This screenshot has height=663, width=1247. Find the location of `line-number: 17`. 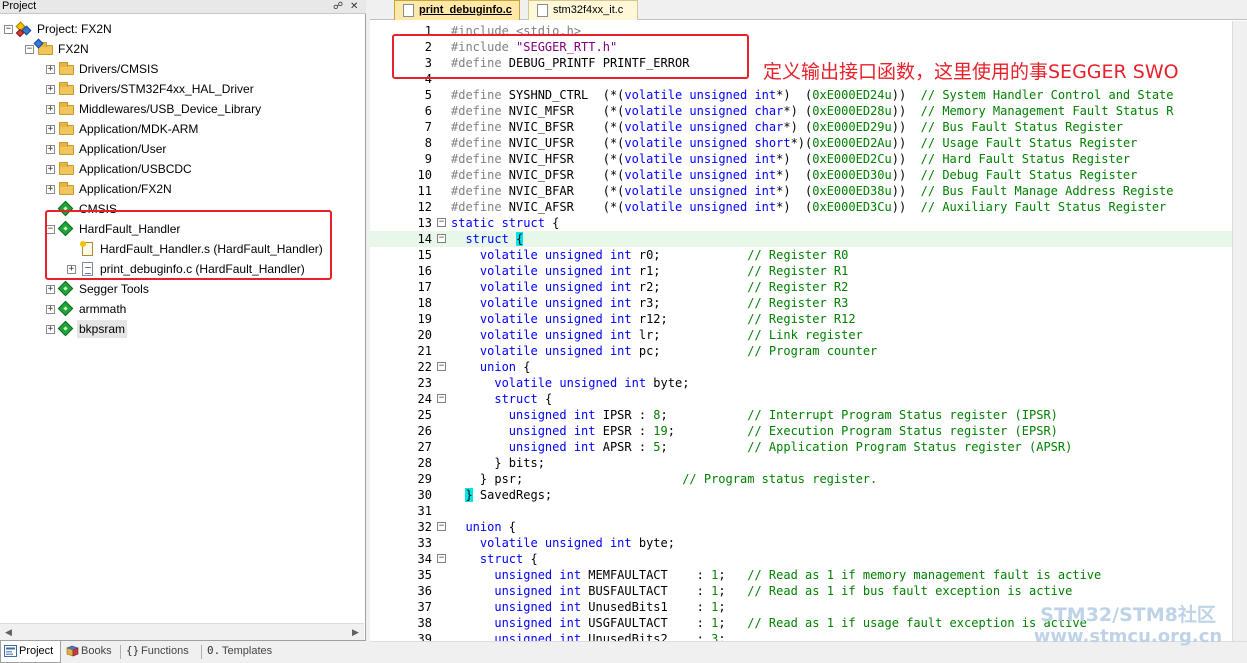

line-number: 17 is located at coordinates (424, 287).